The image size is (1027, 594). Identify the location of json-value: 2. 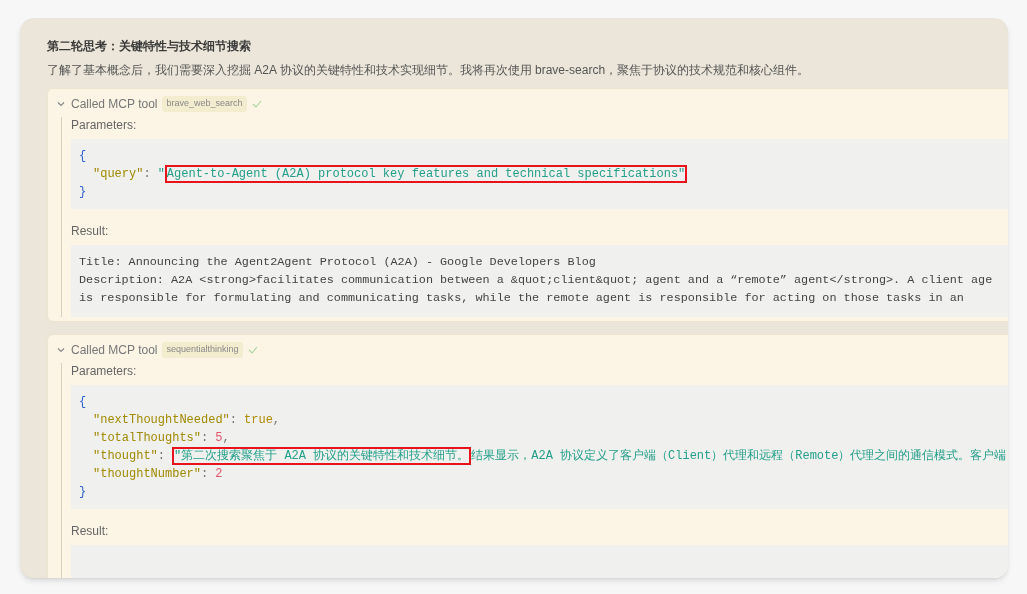
(219, 474).